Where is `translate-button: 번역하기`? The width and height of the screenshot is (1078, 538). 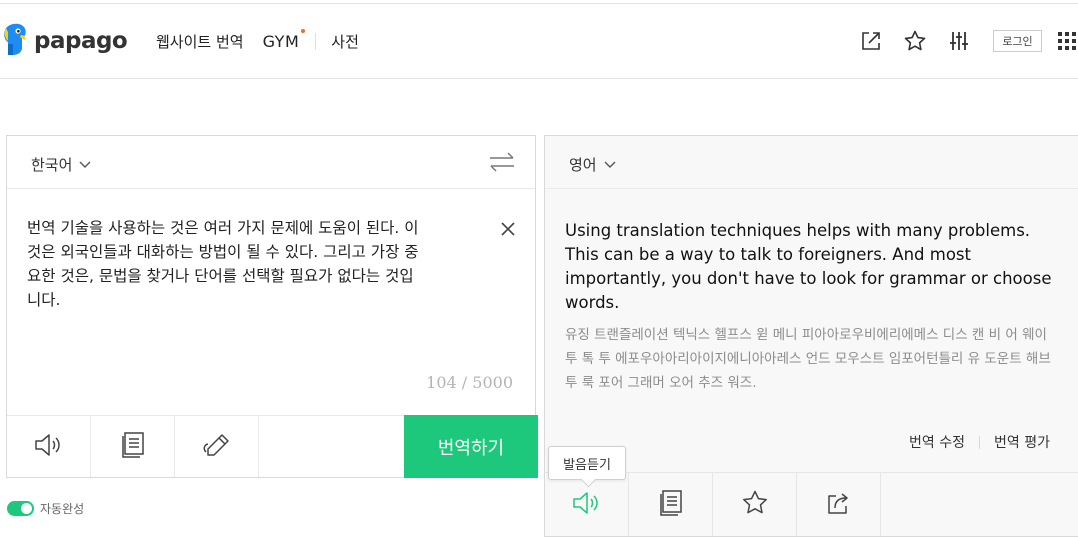 translate-button: 번역하기 is located at coordinates (471, 446).